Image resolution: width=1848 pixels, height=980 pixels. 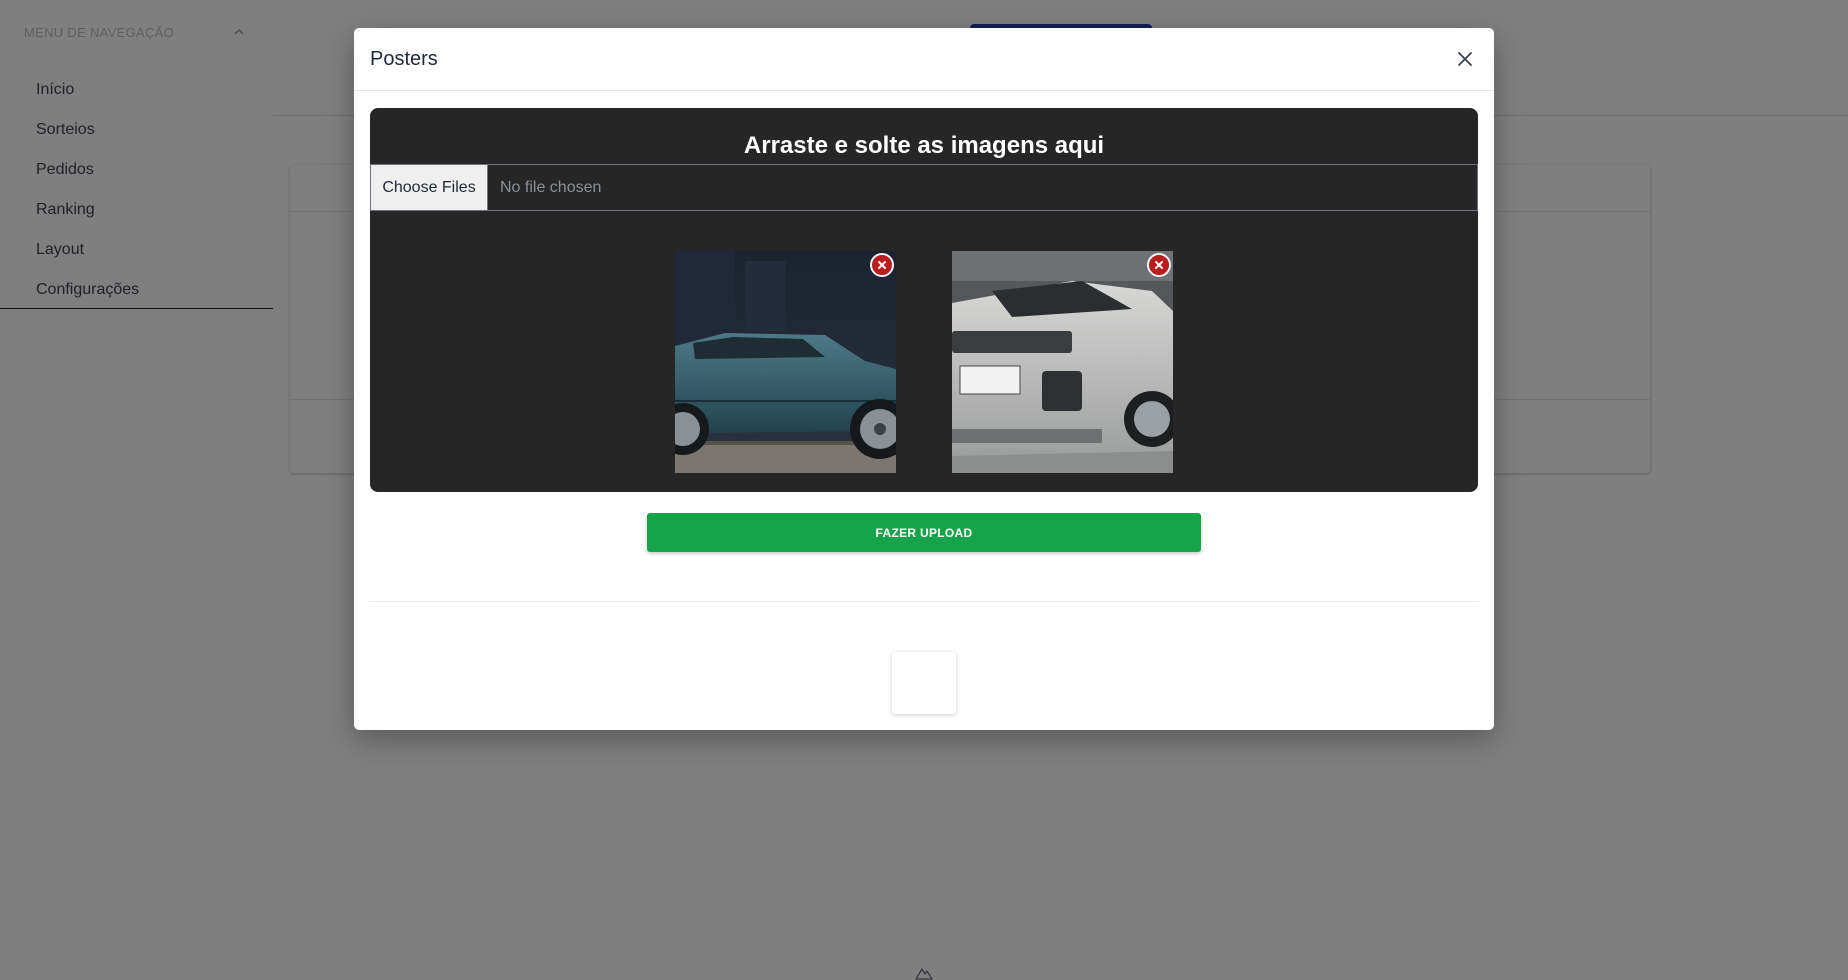 I want to click on modal-divider, so click(x=924, y=601).